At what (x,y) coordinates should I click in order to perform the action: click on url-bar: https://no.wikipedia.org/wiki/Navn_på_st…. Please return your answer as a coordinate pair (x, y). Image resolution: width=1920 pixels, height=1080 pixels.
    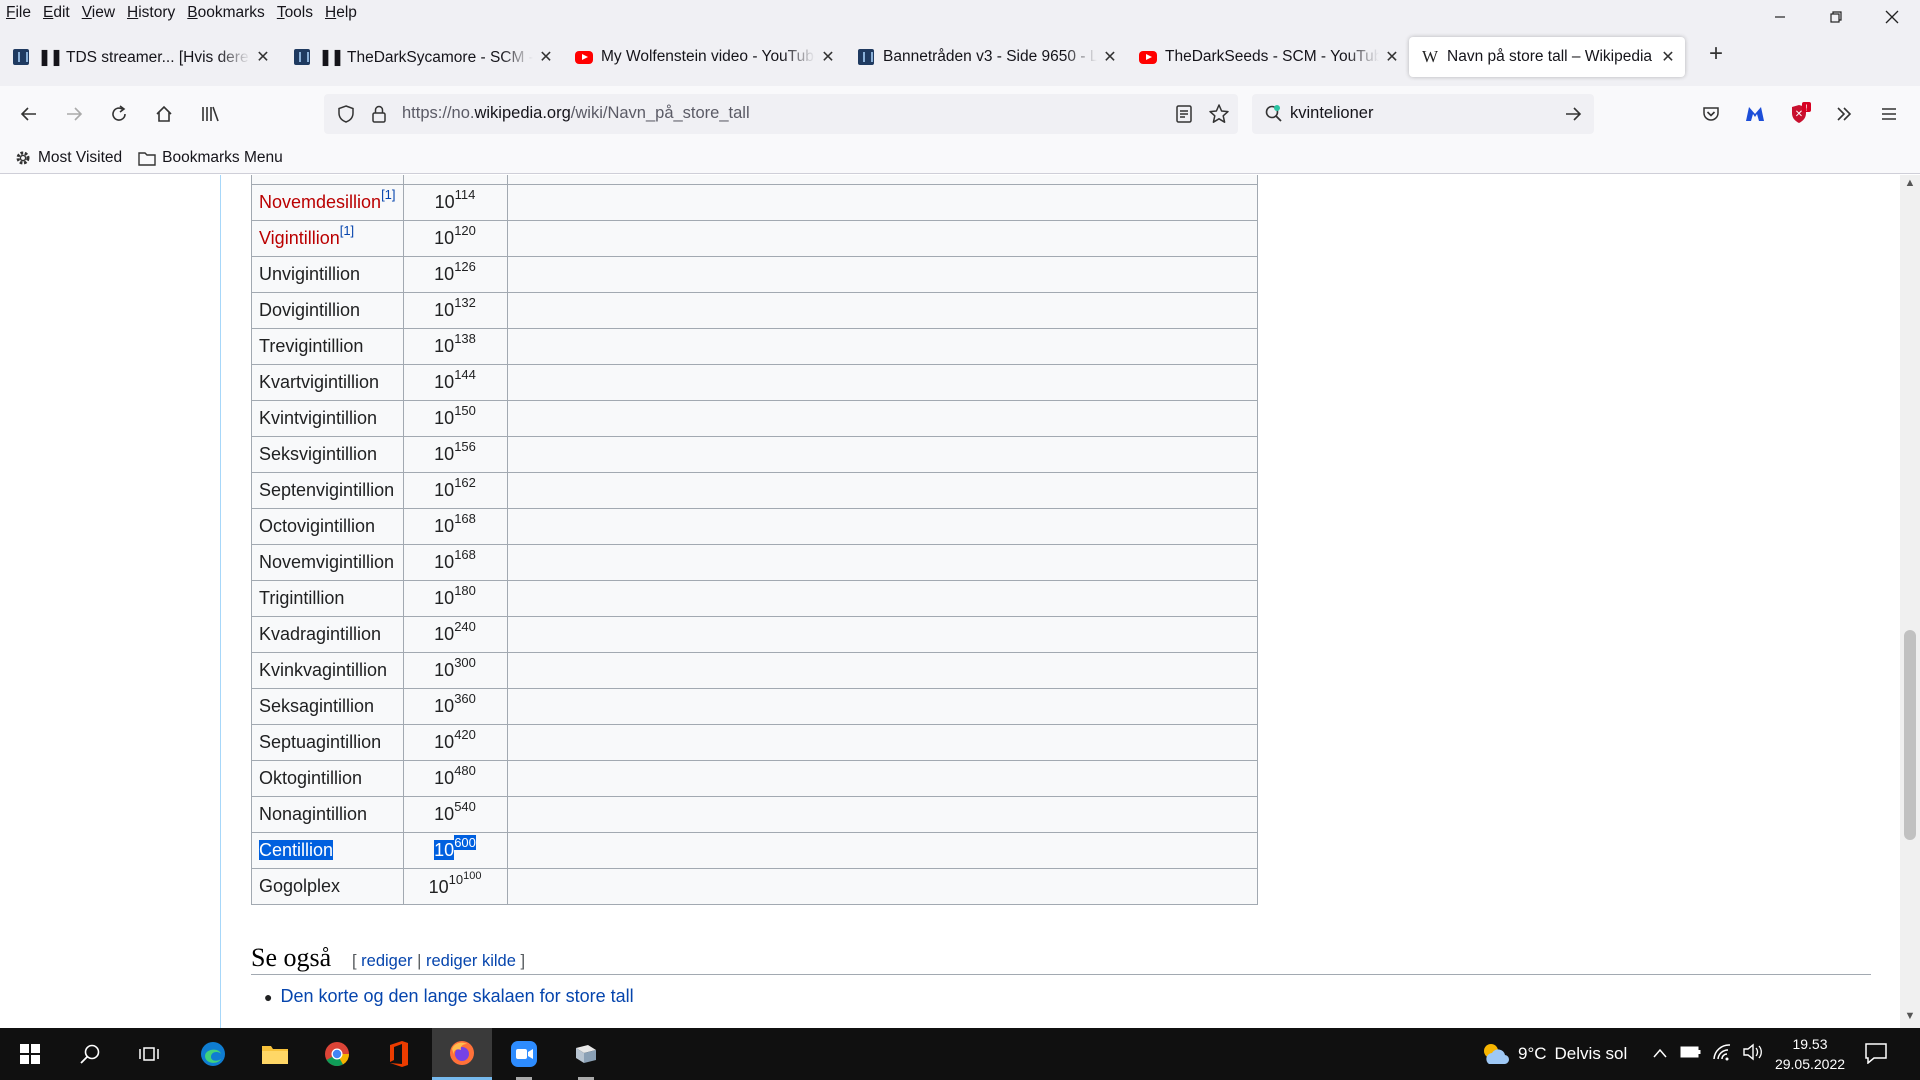
    Looking at the image, I should click on (781, 114).